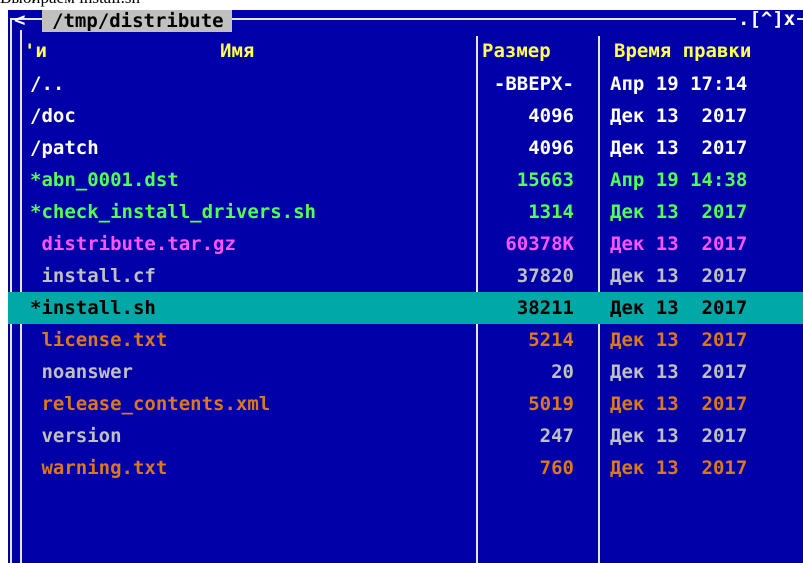 The width and height of the screenshot is (803, 563). I want to click on file-row: warning.txt 760 Дек 13 2017, so click(405, 468).